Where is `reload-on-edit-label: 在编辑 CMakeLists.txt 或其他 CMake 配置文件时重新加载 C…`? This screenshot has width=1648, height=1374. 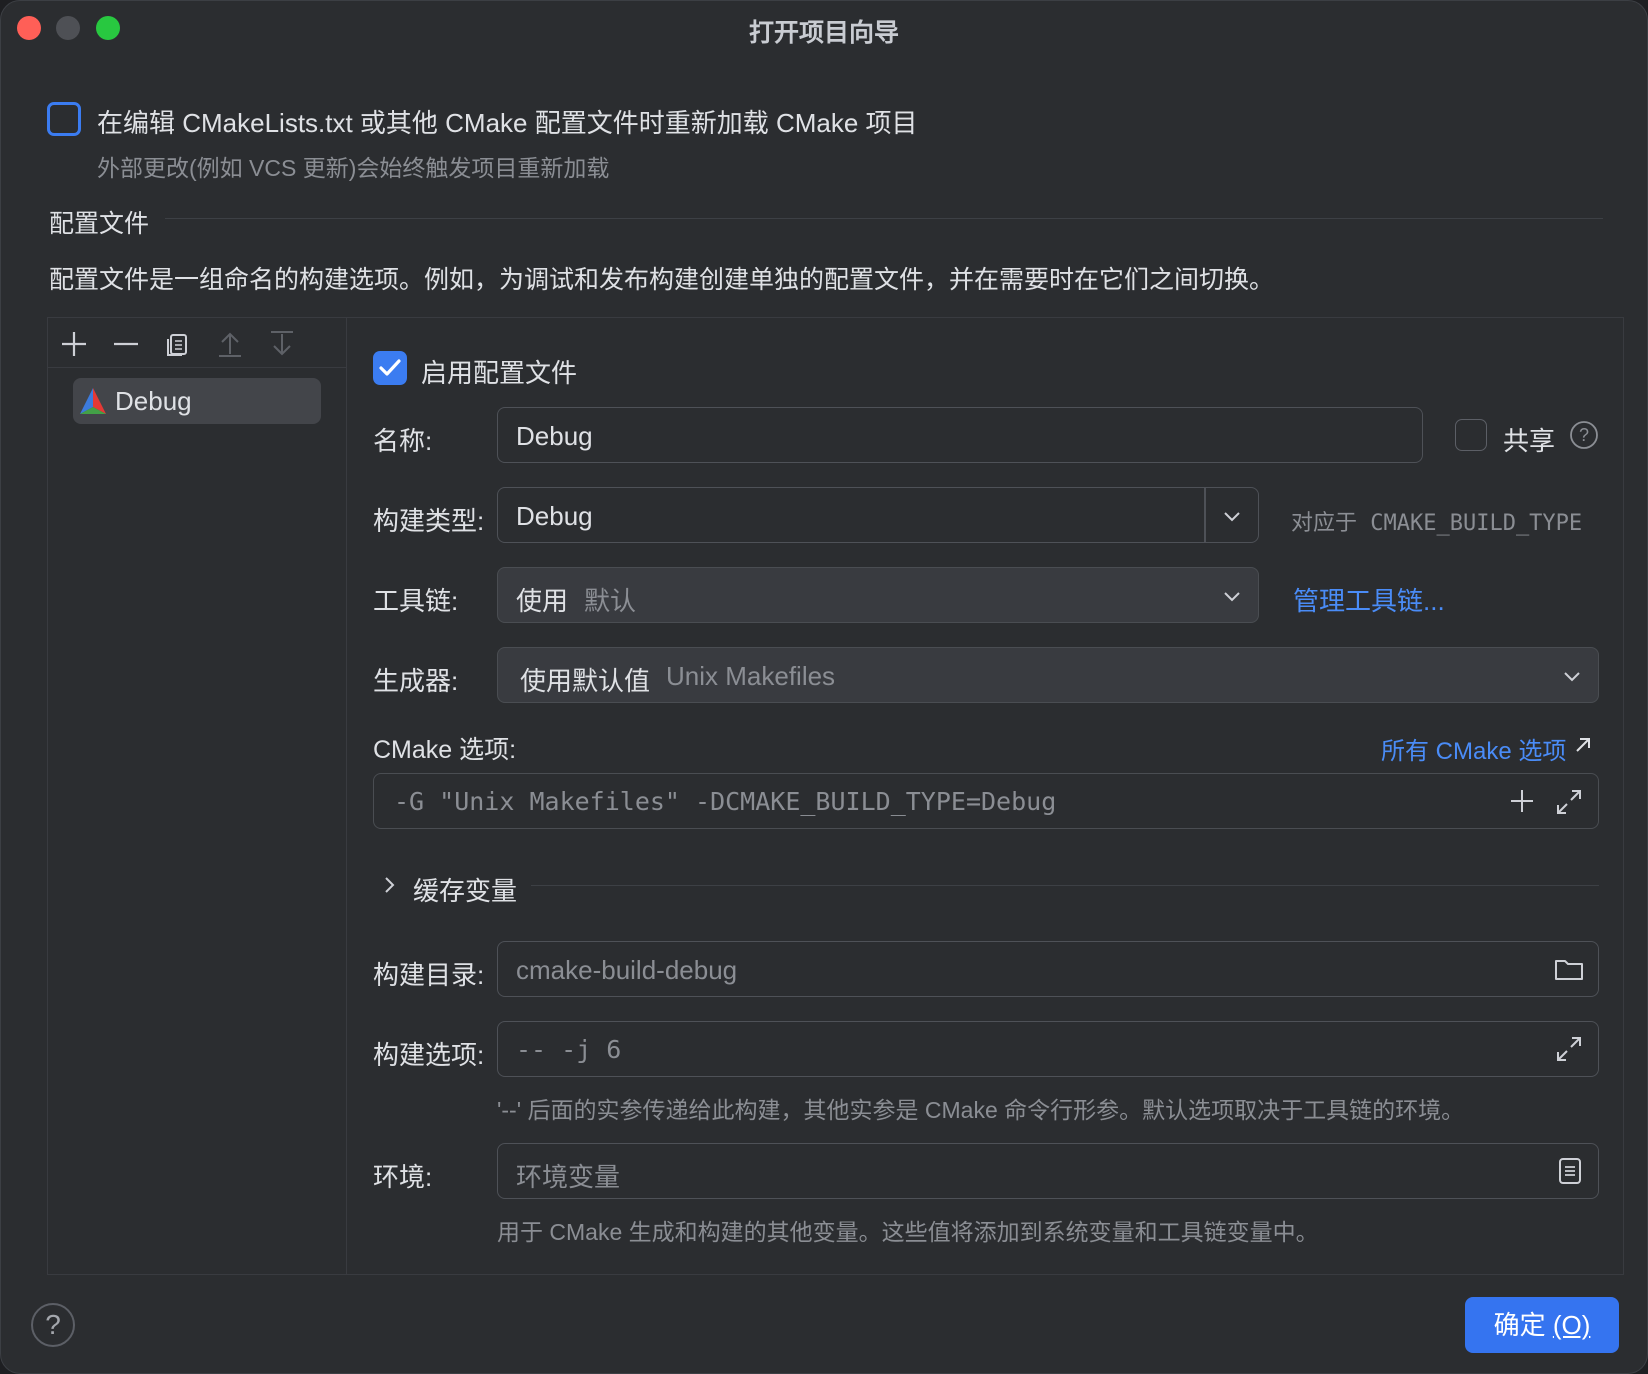
reload-on-edit-label: 在编辑 CMakeLists.txt 或其他 CMake 配置文件时重新加载 C… is located at coordinates (507, 123).